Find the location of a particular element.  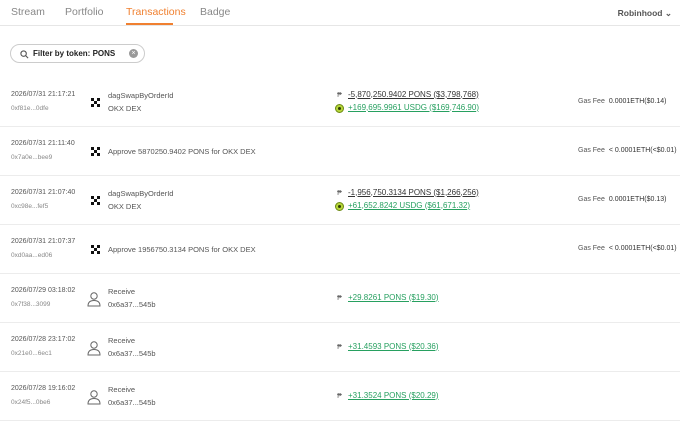

tx-timestamp: 2026/07/29 03:18:02 is located at coordinates (43, 290).